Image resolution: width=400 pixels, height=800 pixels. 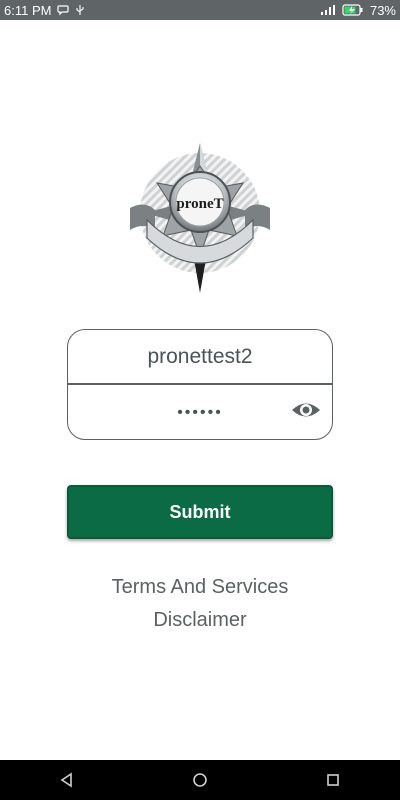 What do you see at coordinates (328, 10) in the screenshot?
I see `signal-icon` at bounding box center [328, 10].